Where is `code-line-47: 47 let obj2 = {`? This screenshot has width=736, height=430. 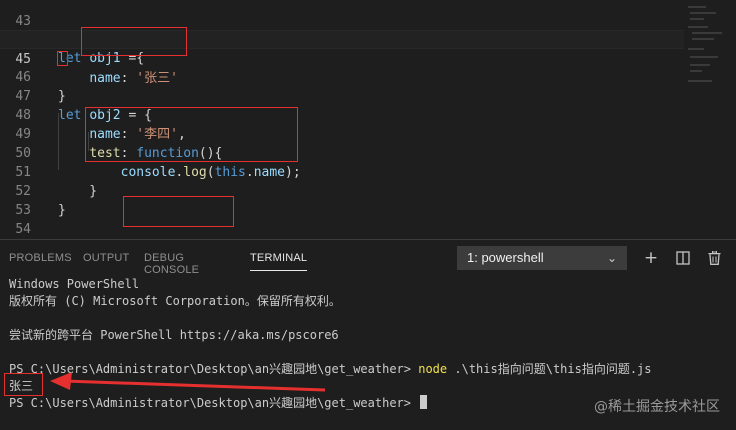
code-line-47: 47 let obj2 = { is located at coordinates (350, 95).